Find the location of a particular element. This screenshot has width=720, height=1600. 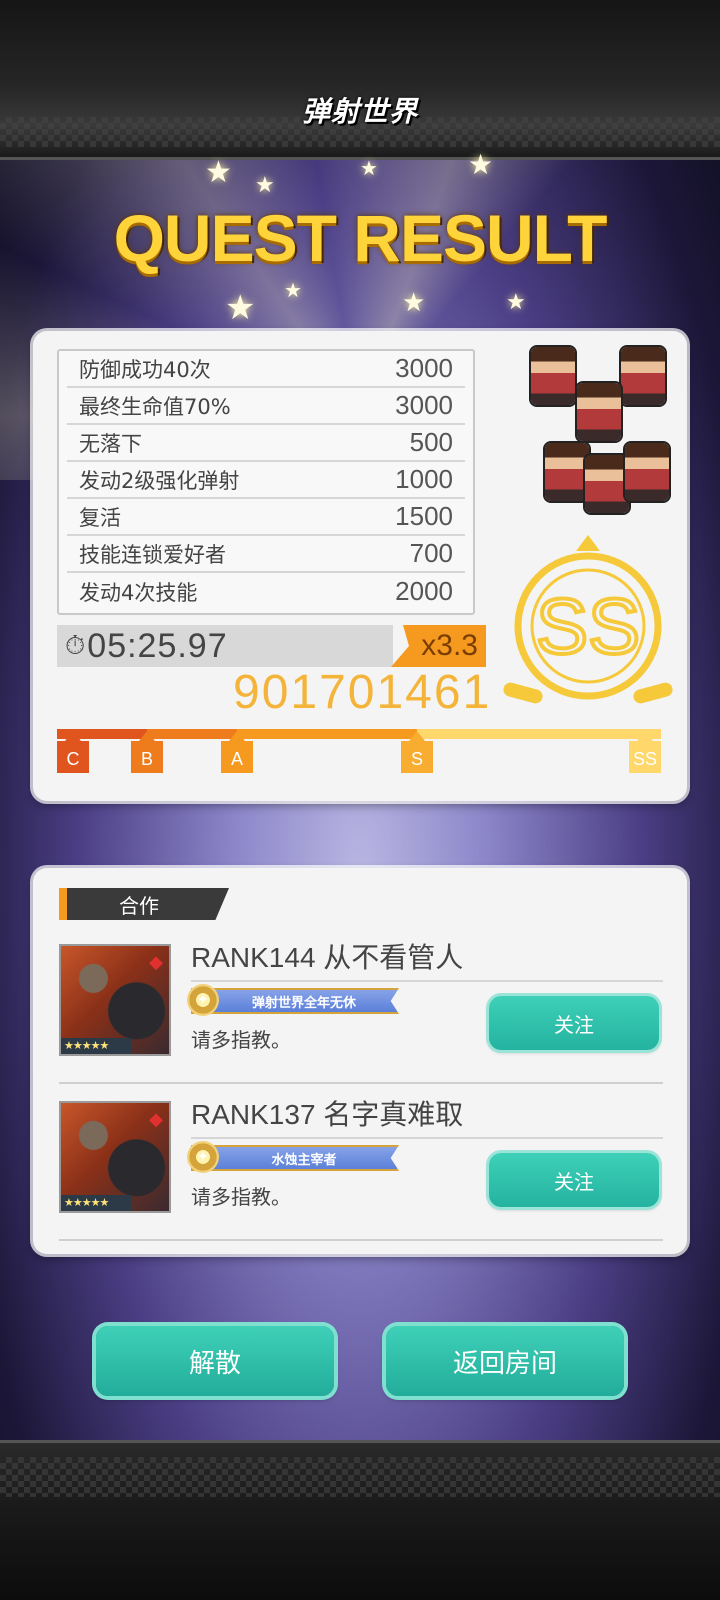

top-bar: 弹射世界 is located at coordinates (360, 80).